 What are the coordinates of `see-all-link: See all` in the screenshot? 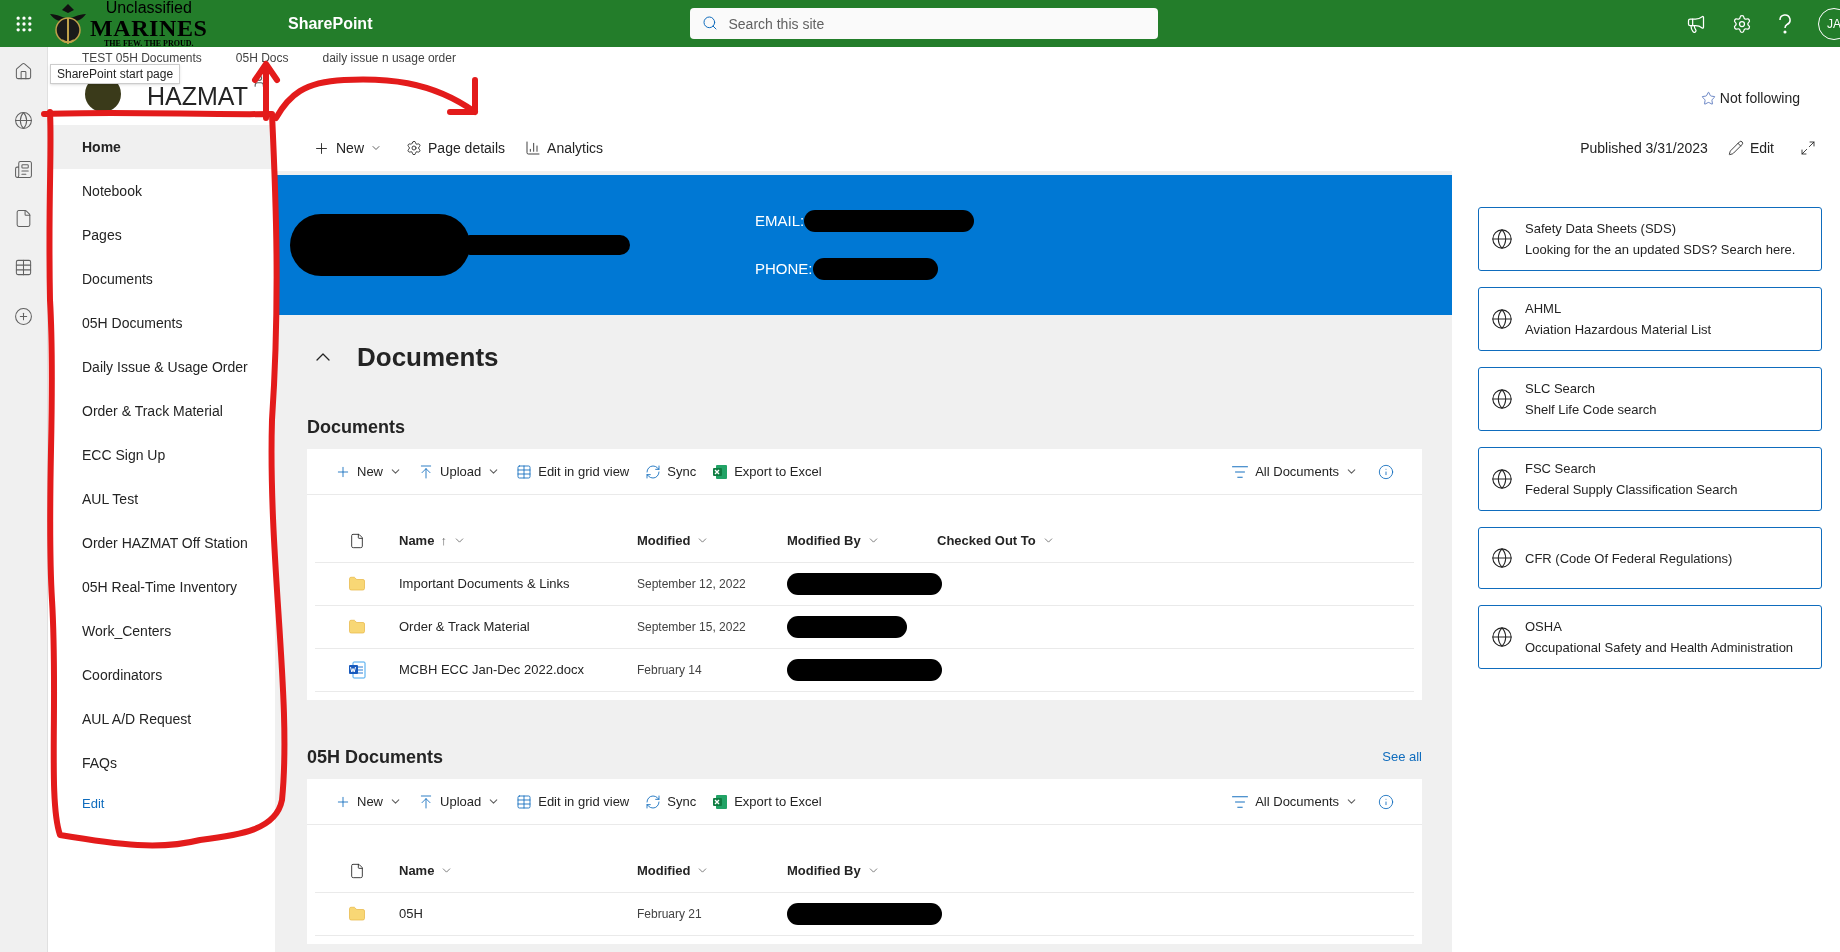 It's located at (1402, 757).